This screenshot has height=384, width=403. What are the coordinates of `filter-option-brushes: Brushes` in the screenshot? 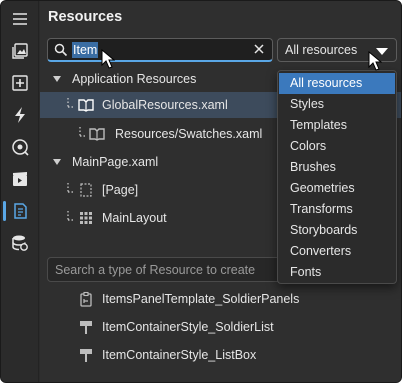 It's located at (337, 167).